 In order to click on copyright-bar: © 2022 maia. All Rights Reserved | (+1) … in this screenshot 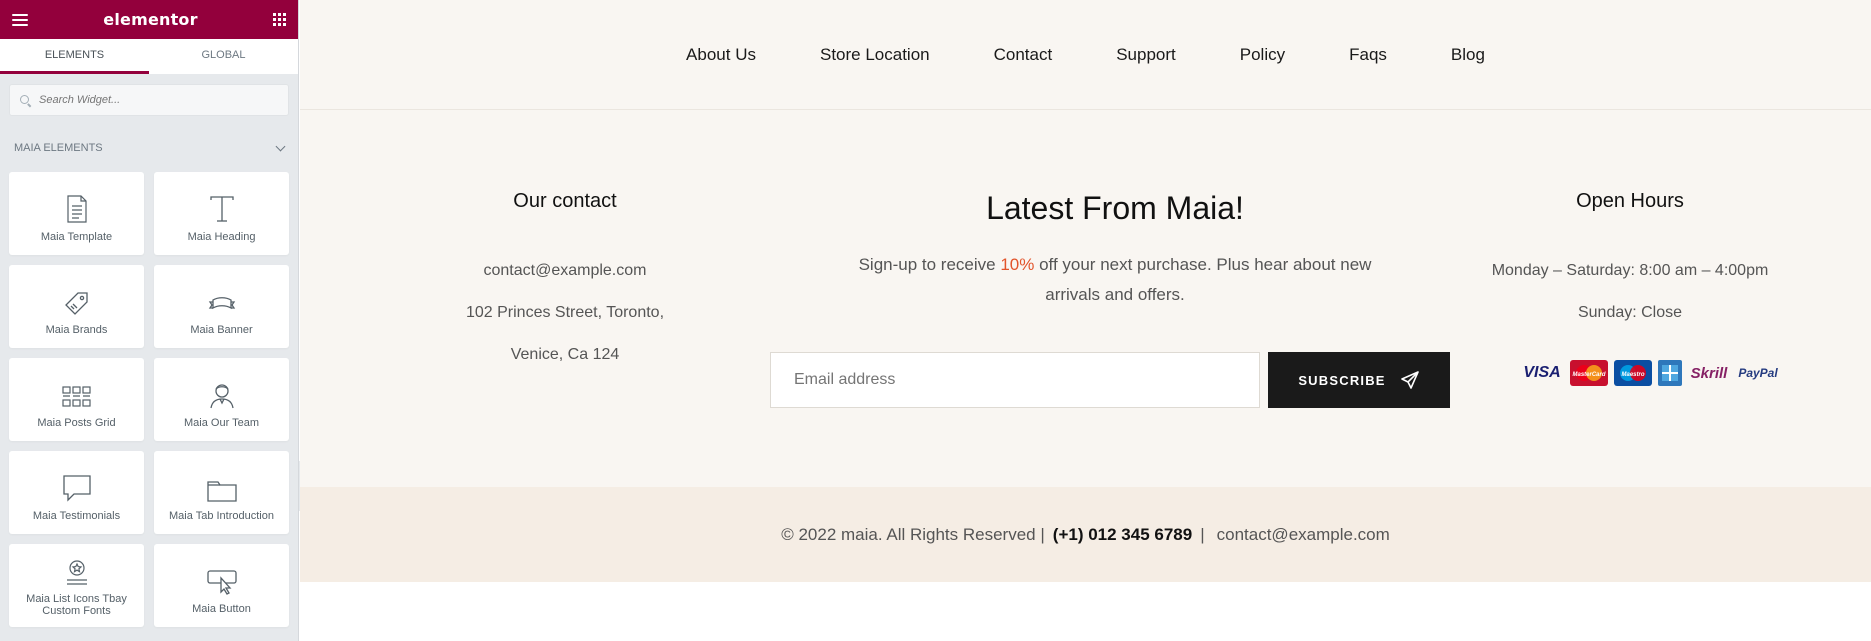, I will do `click(1085, 534)`.